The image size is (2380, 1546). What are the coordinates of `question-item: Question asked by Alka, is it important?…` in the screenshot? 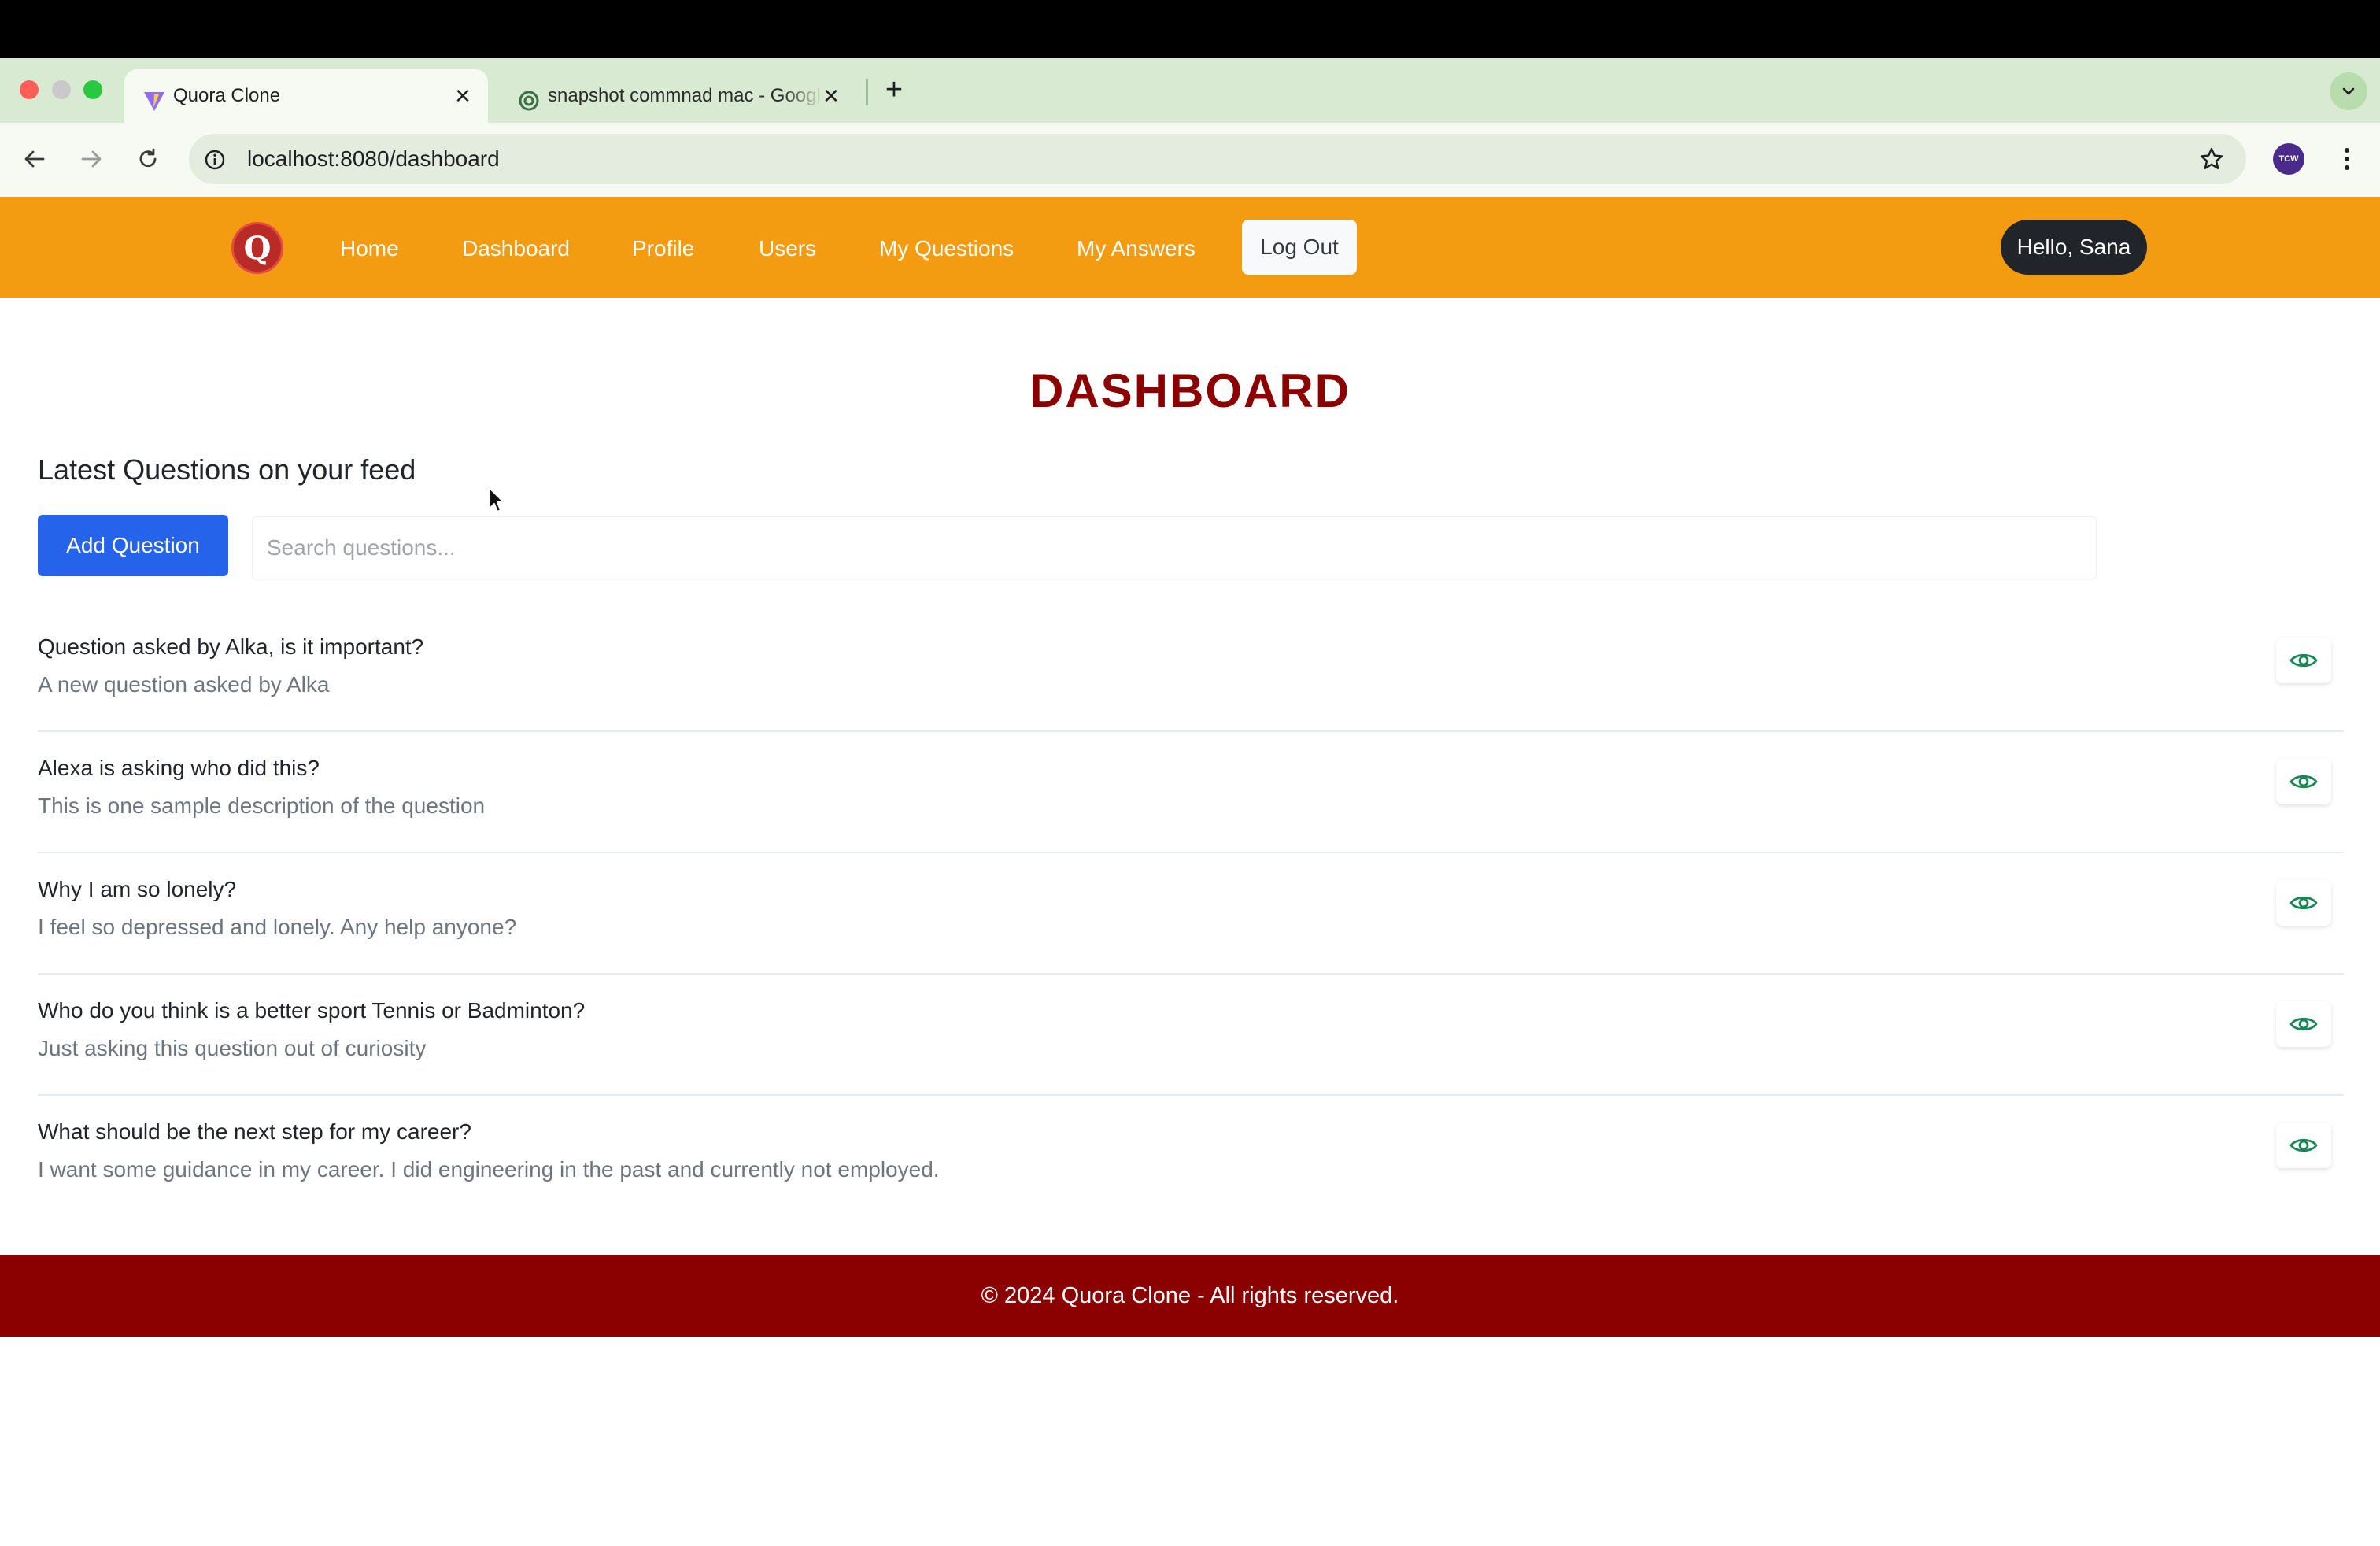 It's located at (1191, 671).